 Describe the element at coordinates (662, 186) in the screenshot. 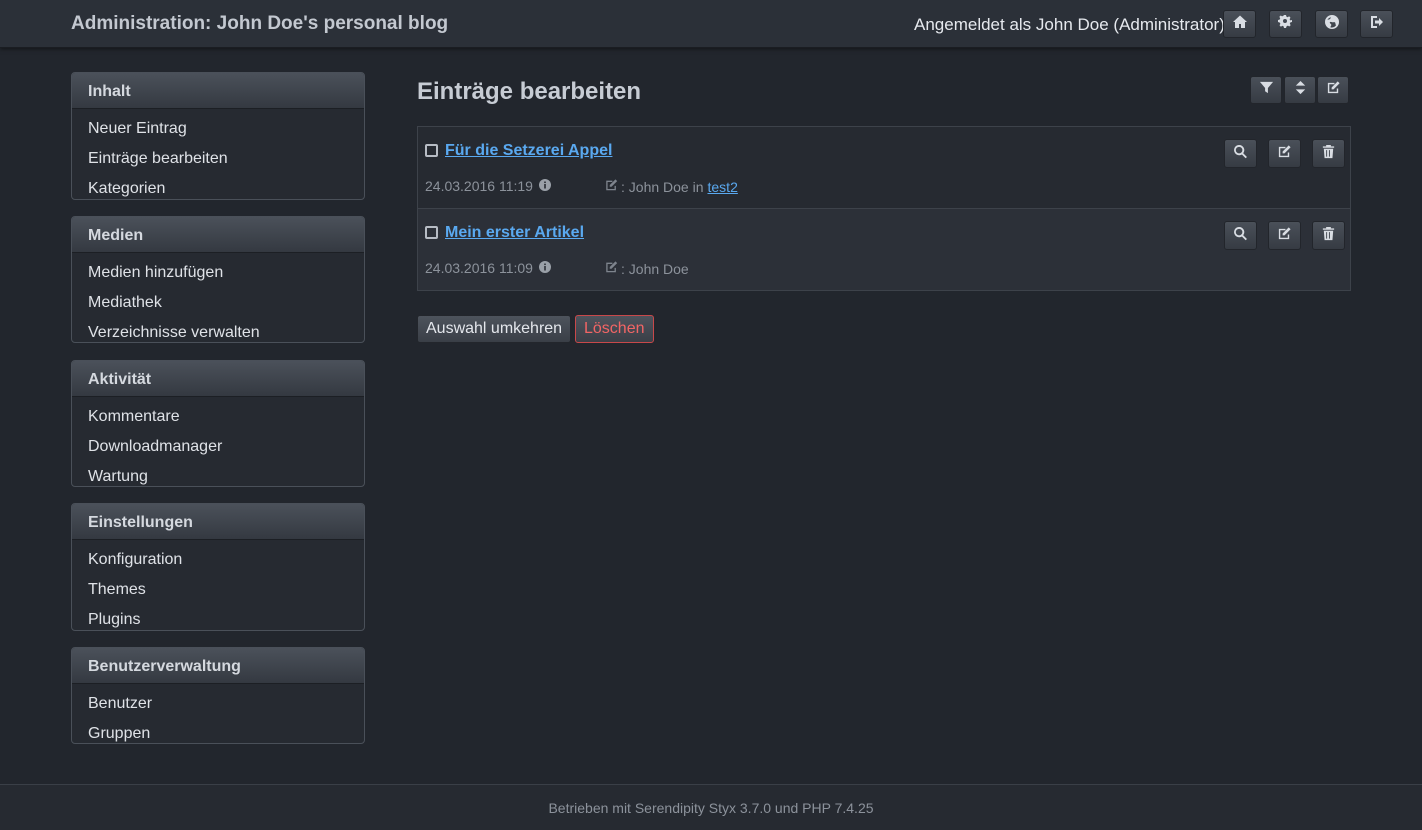

I see `entry-author-text: : John Doe in` at that location.